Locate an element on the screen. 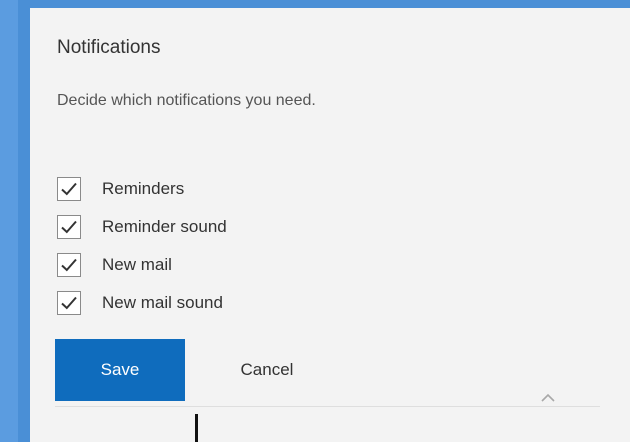 The image size is (630, 442). option-reminders: Reminders is located at coordinates (142, 189).